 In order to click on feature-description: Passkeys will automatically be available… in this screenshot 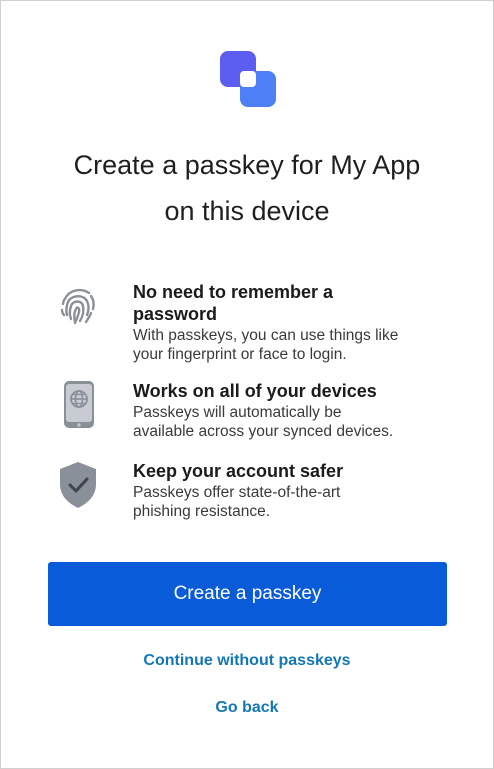, I will do `click(298, 422)`.